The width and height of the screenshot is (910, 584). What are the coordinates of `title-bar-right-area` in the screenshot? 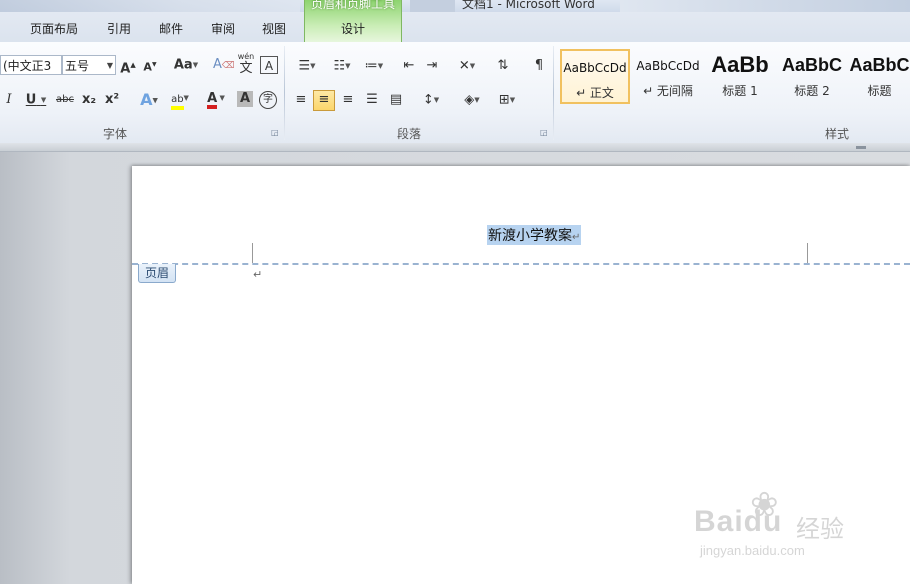 It's located at (765, 6).